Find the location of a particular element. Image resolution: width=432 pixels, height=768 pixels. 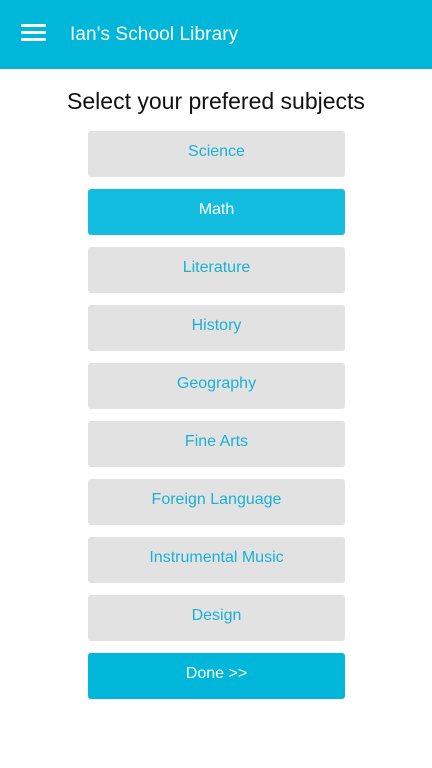

app-bar: Ian's School Library is located at coordinates (216, 34).